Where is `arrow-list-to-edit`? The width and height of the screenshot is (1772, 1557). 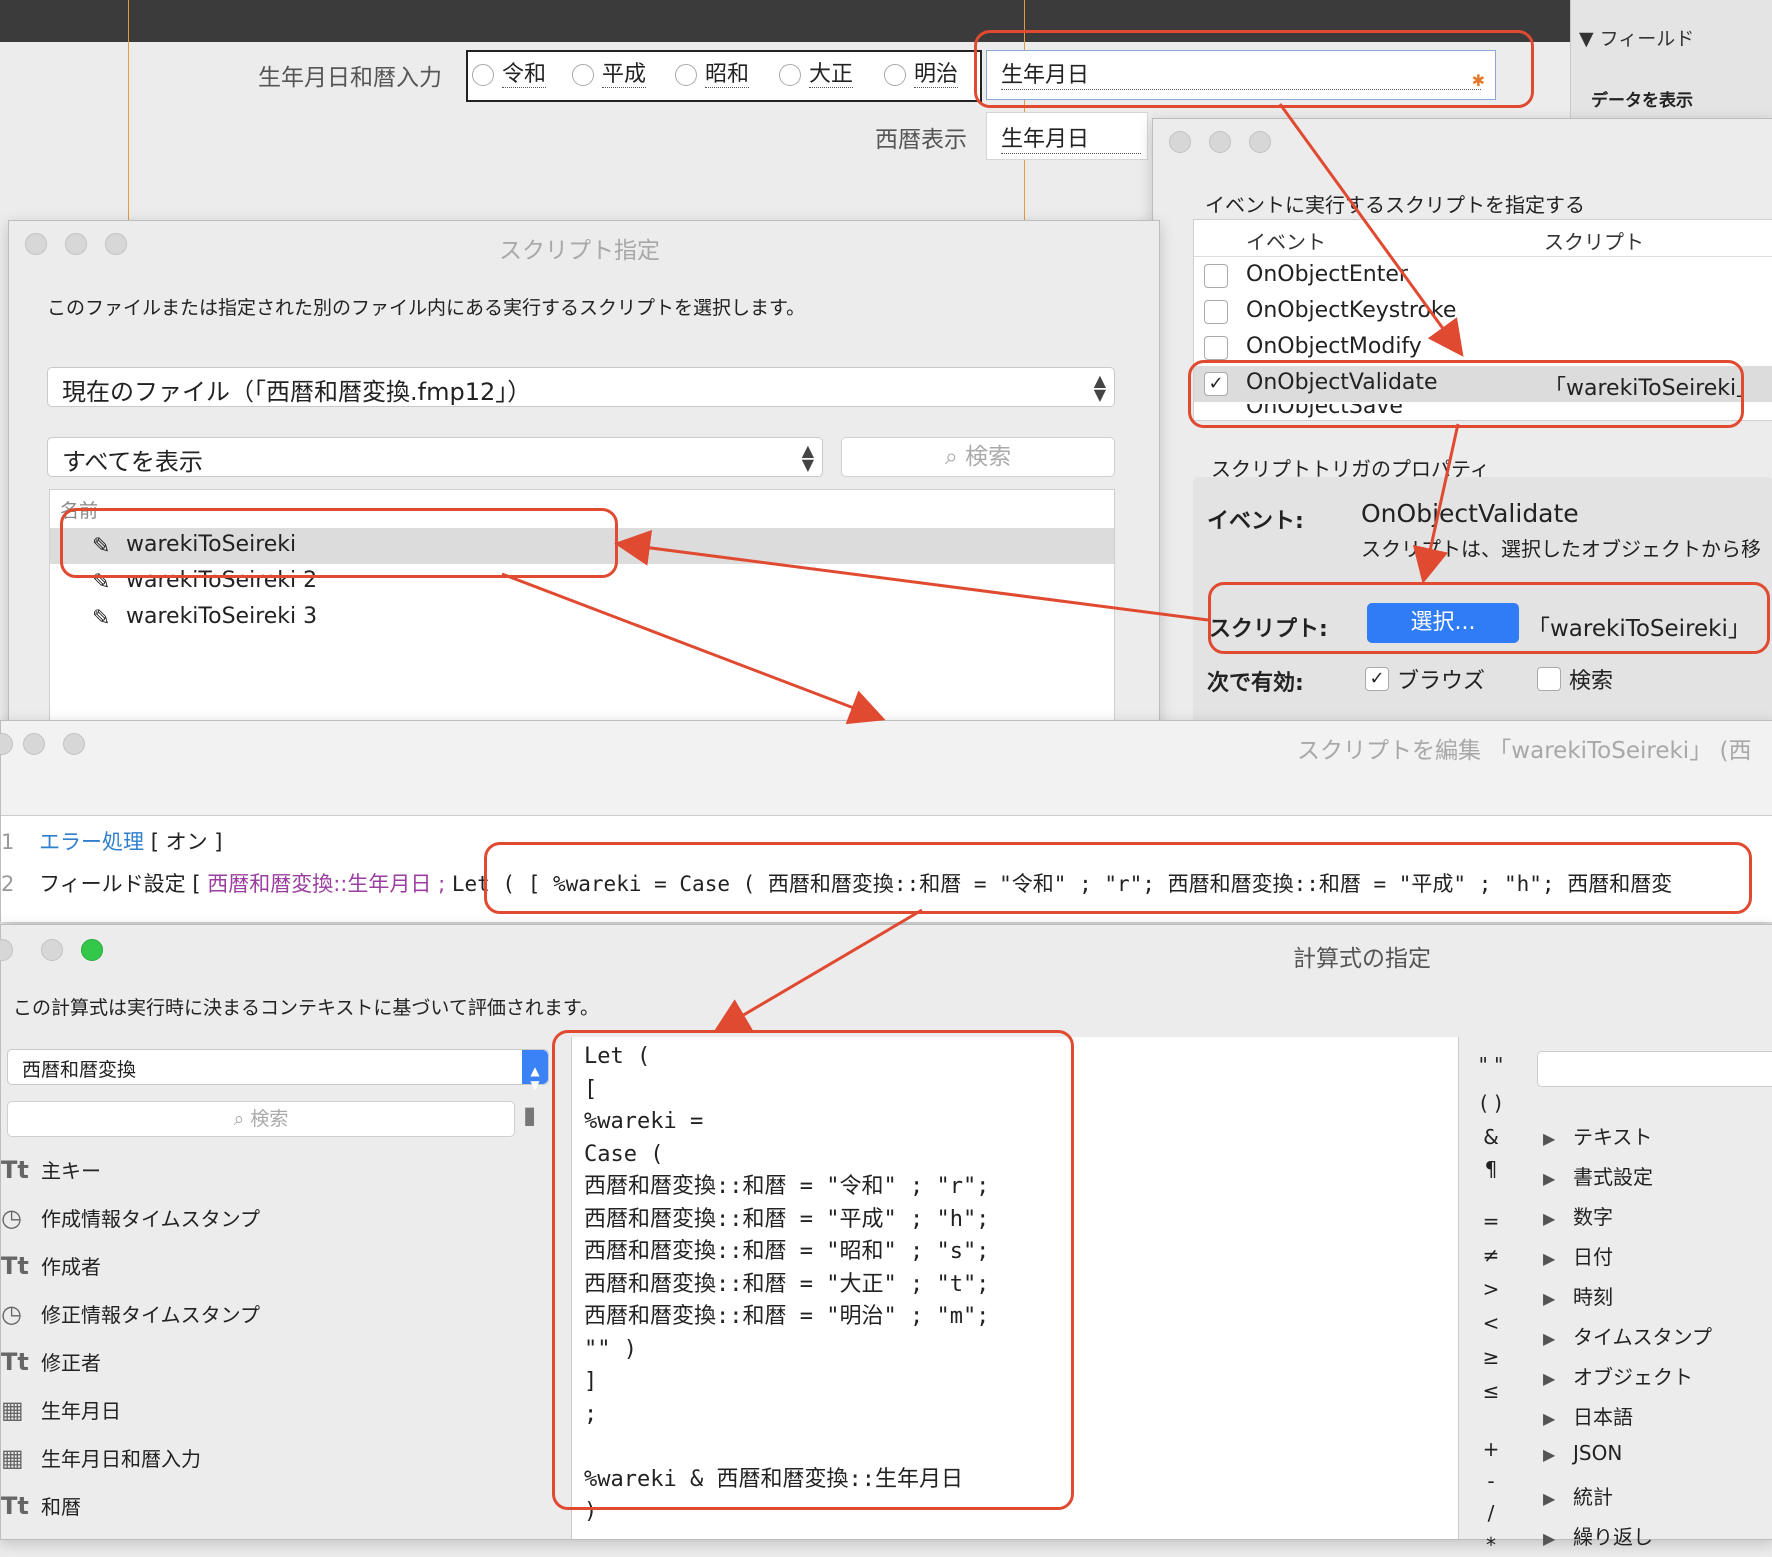 arrow-list-to-edit is located at coordinates (693, 648).